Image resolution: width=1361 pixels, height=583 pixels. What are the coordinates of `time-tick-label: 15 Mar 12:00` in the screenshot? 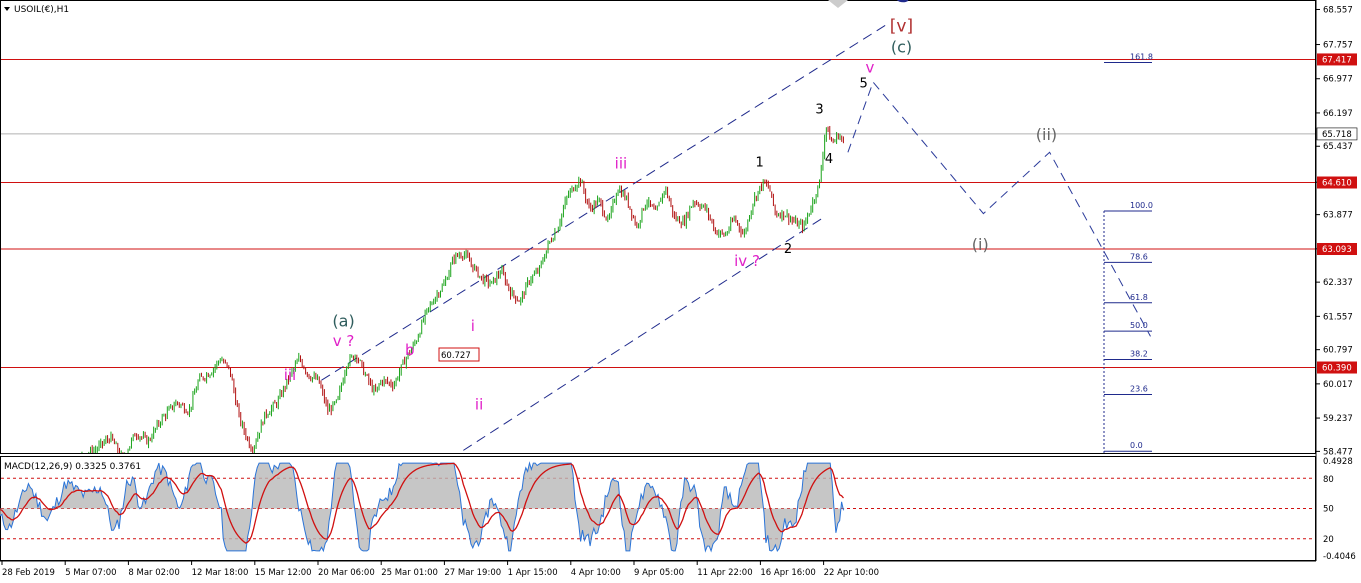 It's located at (283, 573).